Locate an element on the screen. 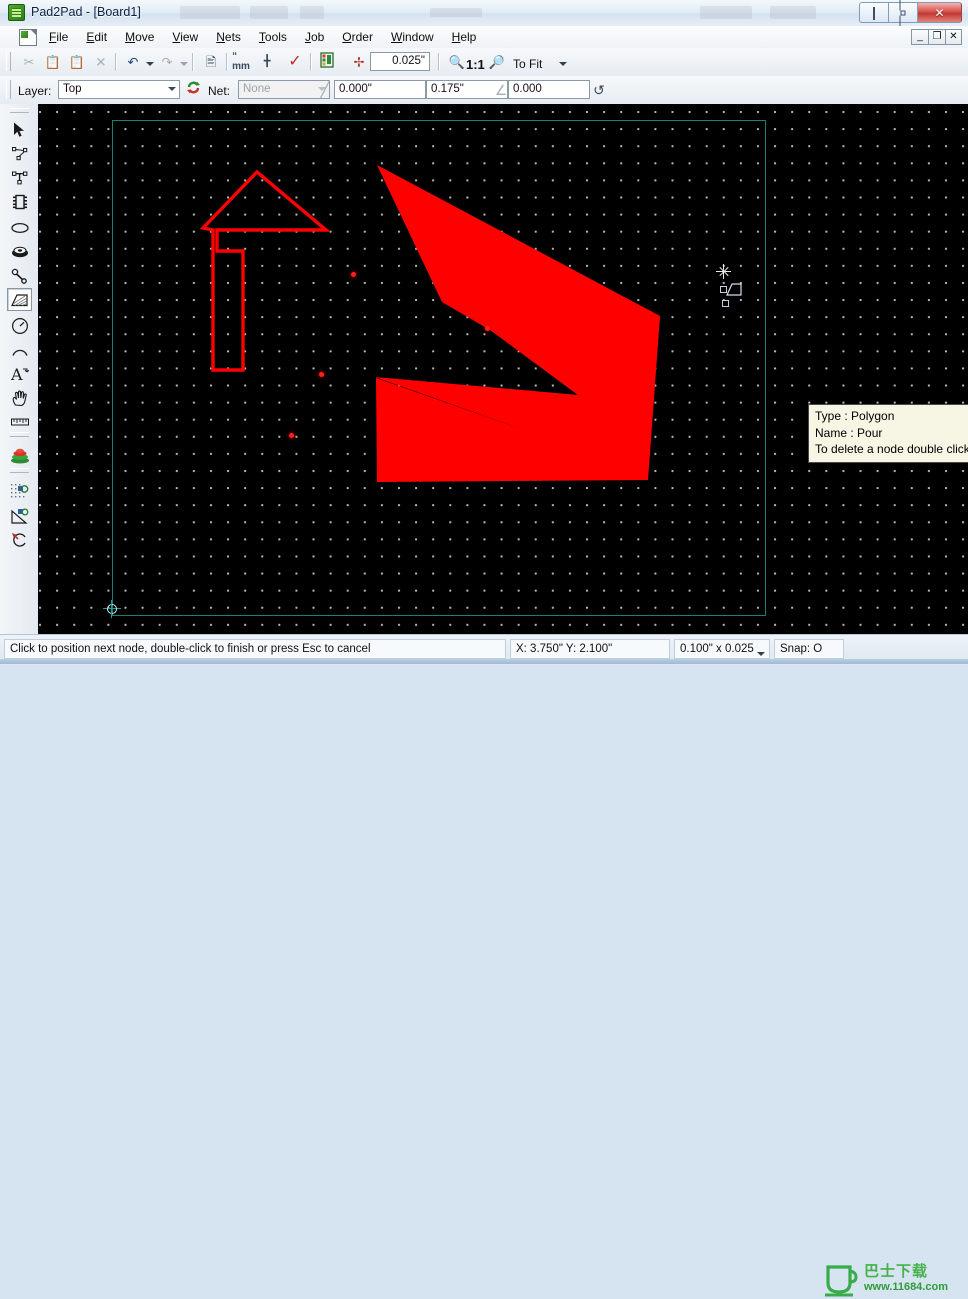  text-tool: A is located at coordinates (19, 373).